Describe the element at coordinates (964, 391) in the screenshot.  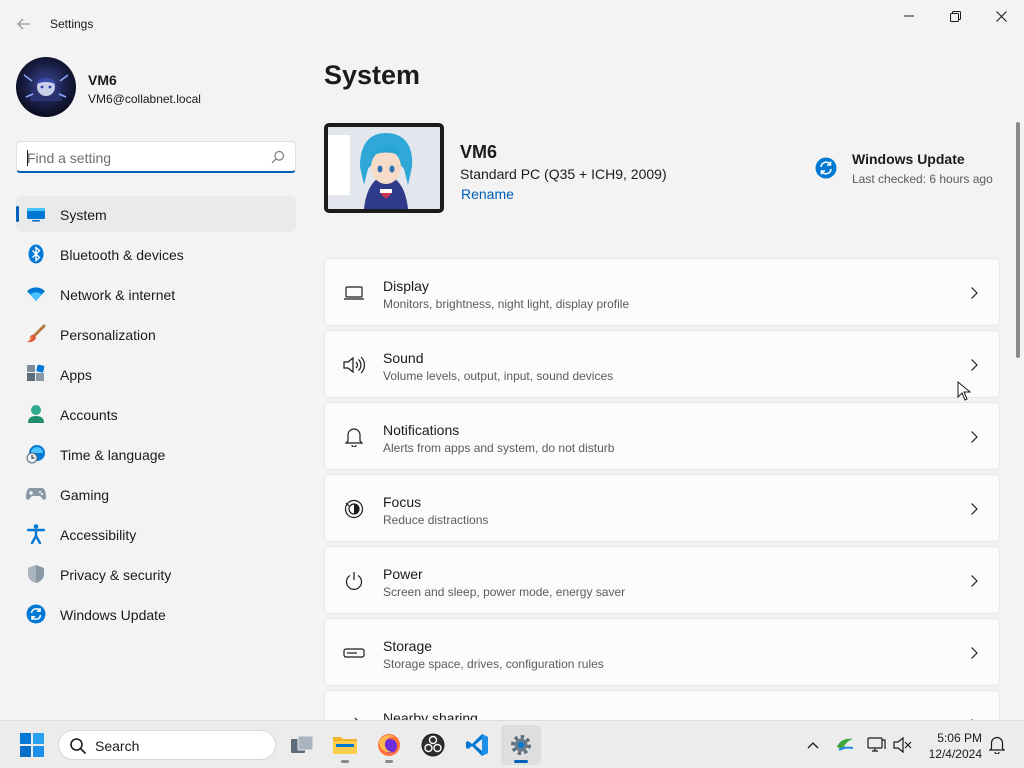
I see `mouse-cursor-icon` at that location.